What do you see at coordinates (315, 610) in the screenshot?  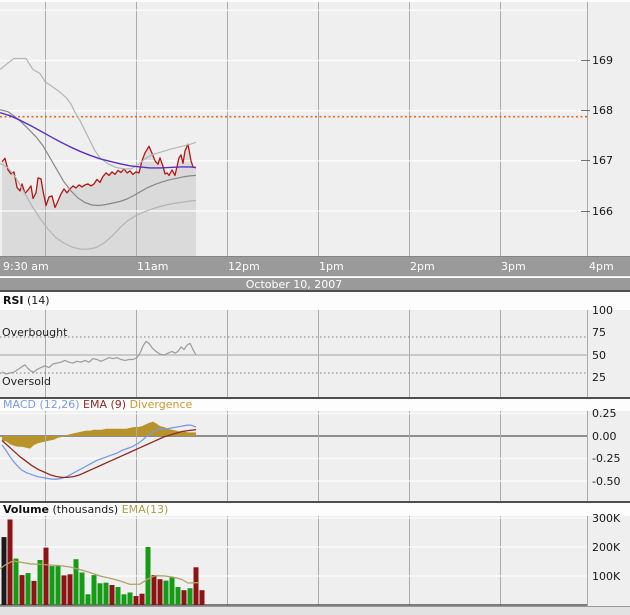 I see `bottom-strip` at bounding box center [315, 610].